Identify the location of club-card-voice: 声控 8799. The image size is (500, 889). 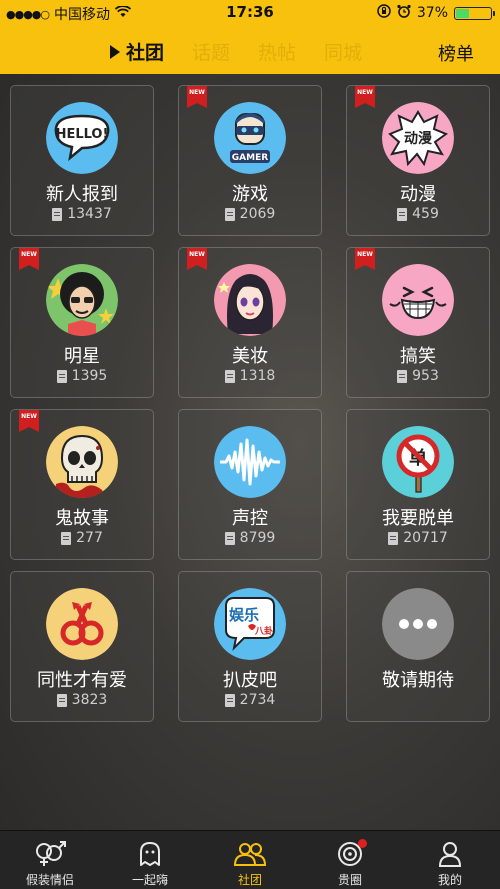
(250, 484).